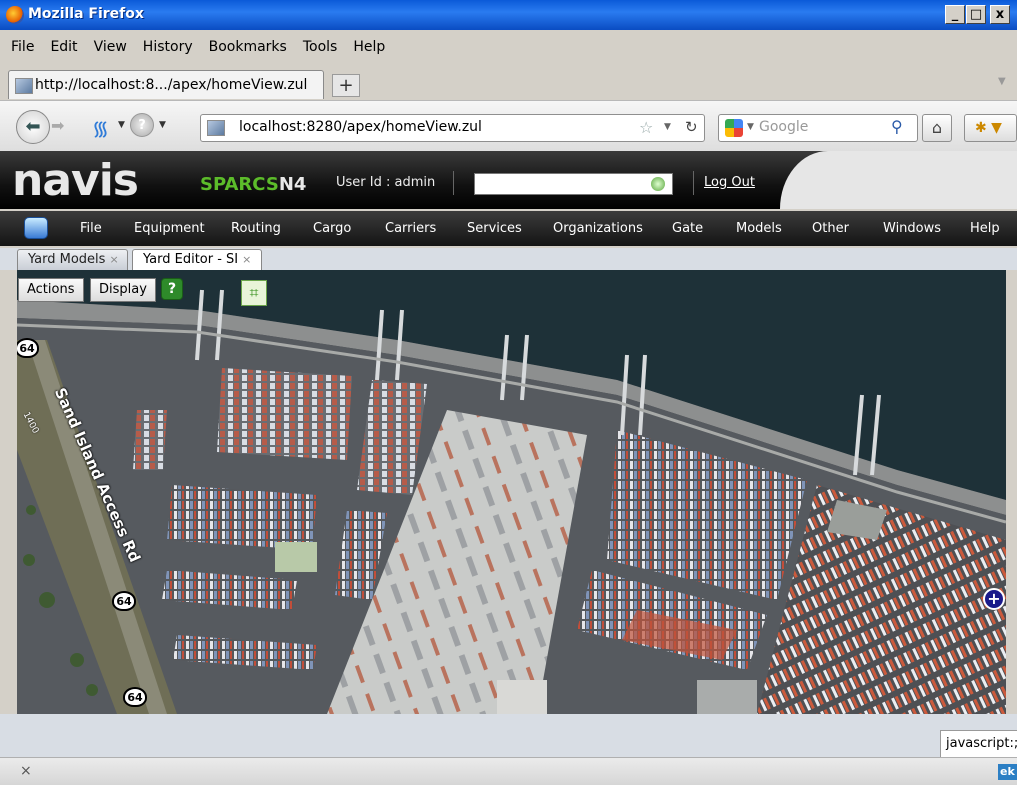 The width and height of the screenshot is (1017, 785). What do you see at coordinates (687, 228) in the screenshot?
I see `app-menu-gate: Gate` at bounding box center [687, 228].